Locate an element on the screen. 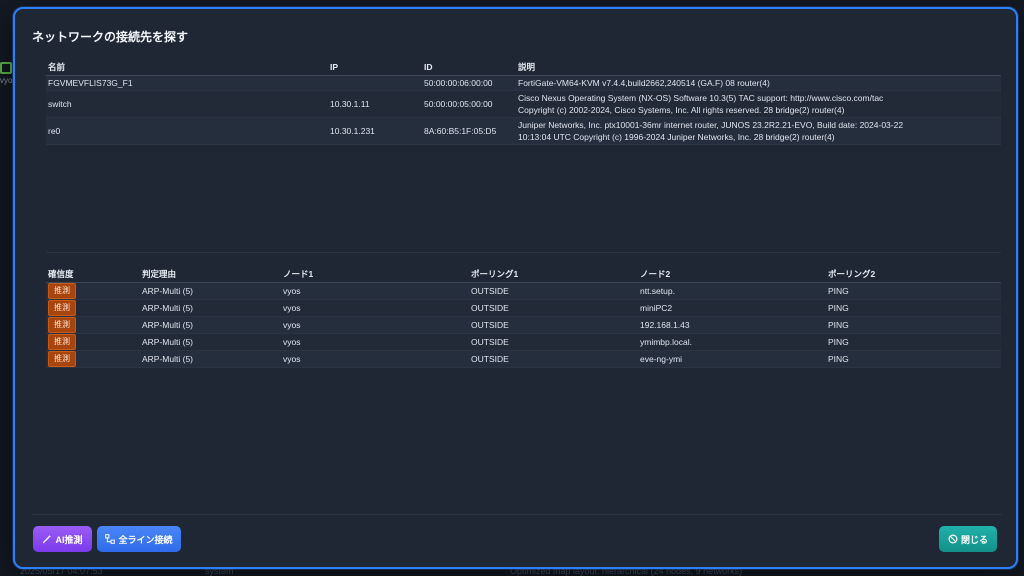 The width and height of the screenshot is (1024, 576). node2: eve-ng-ymi is located at coordinates (732, 358).